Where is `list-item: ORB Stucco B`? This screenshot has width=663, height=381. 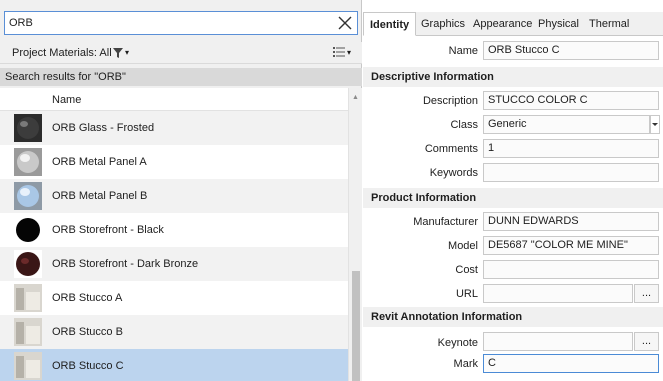 list-item: ORB Stucco B is located at coordinates (174, 332).